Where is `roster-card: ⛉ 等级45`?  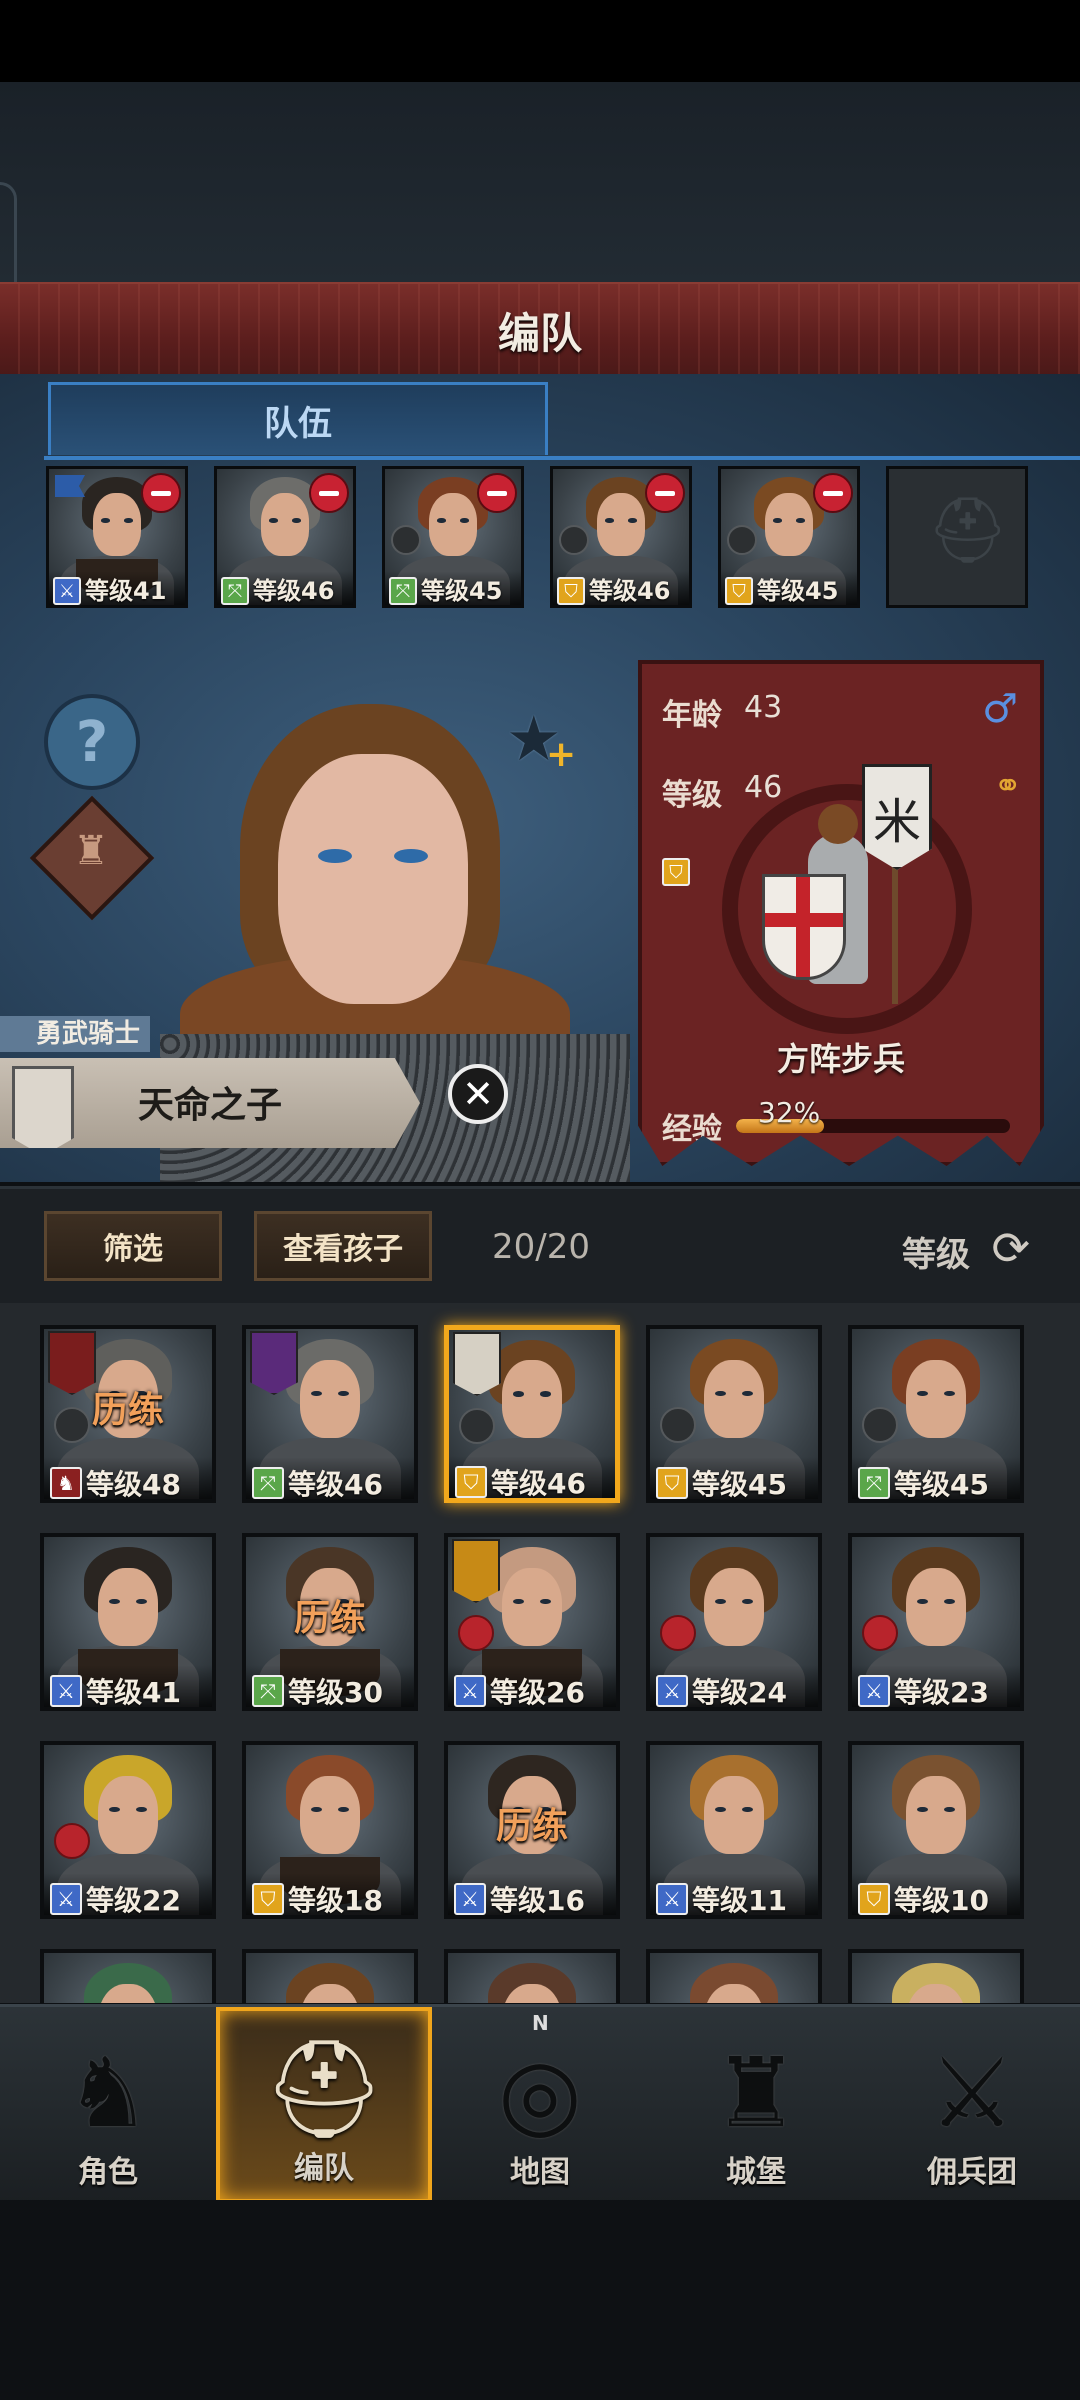
roster-card: ⛉ 等级45 is located at coordinates (734, 1414).